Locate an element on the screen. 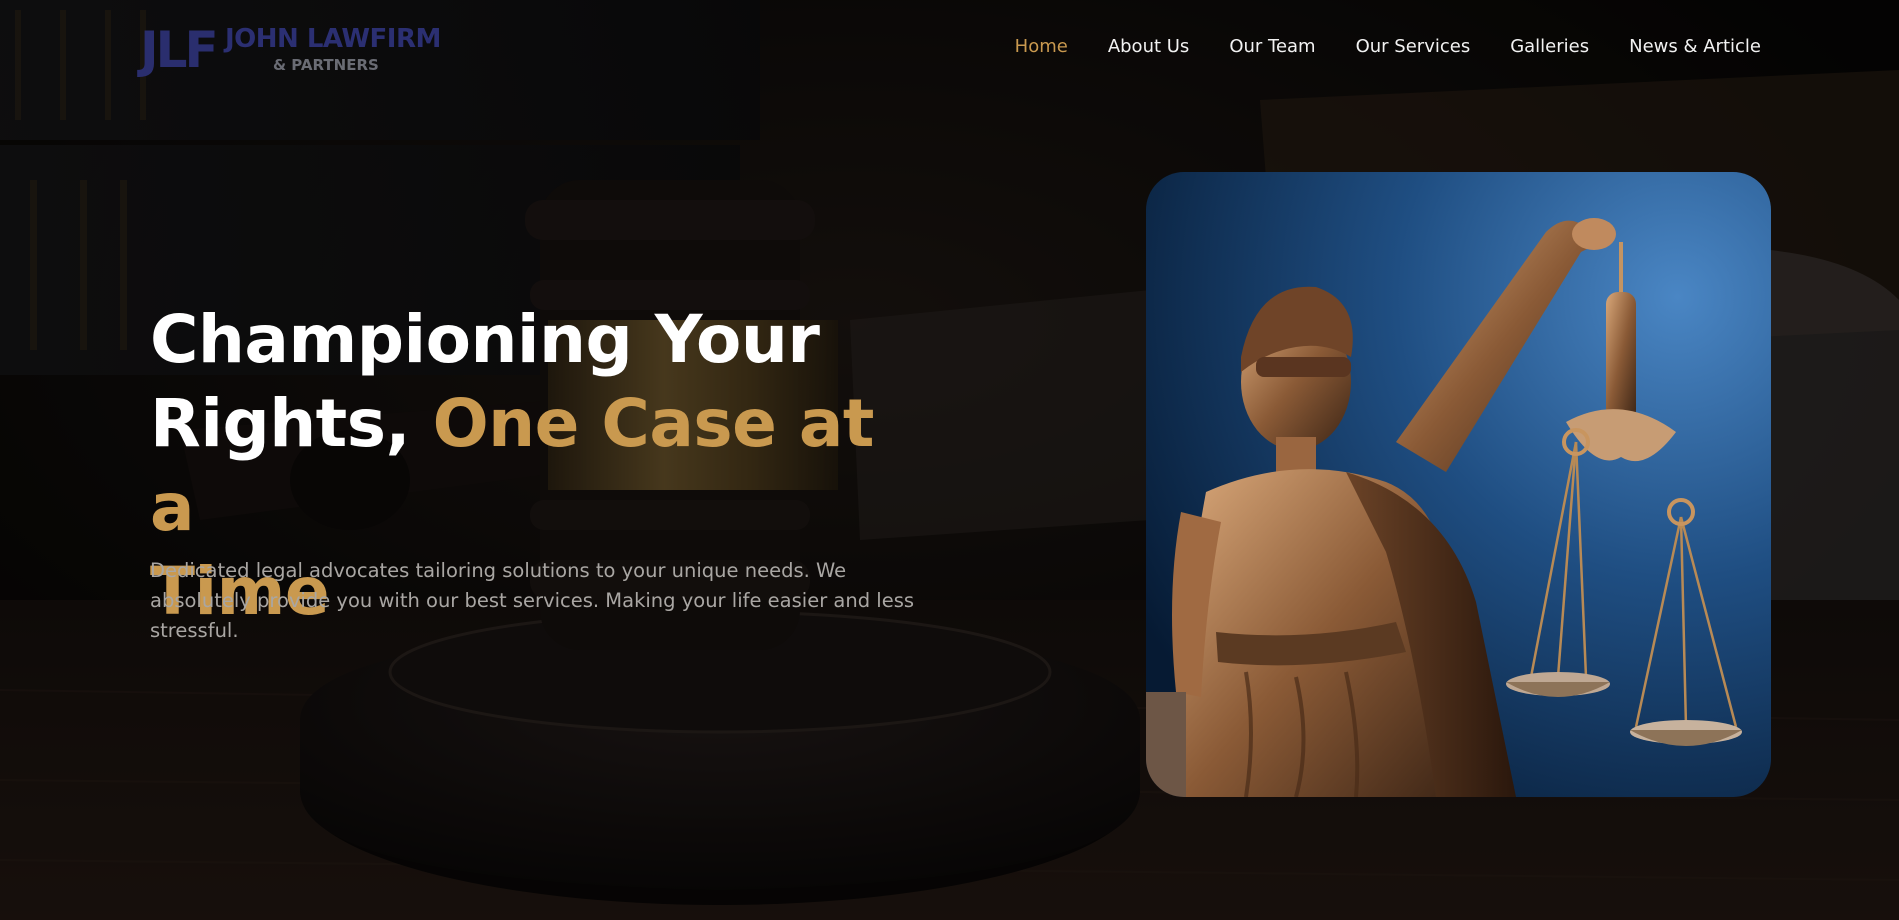 The height and width of the screenshot is (920, 1899). nav-item-galleries: Galleries is located at coordinates (1549, 46).